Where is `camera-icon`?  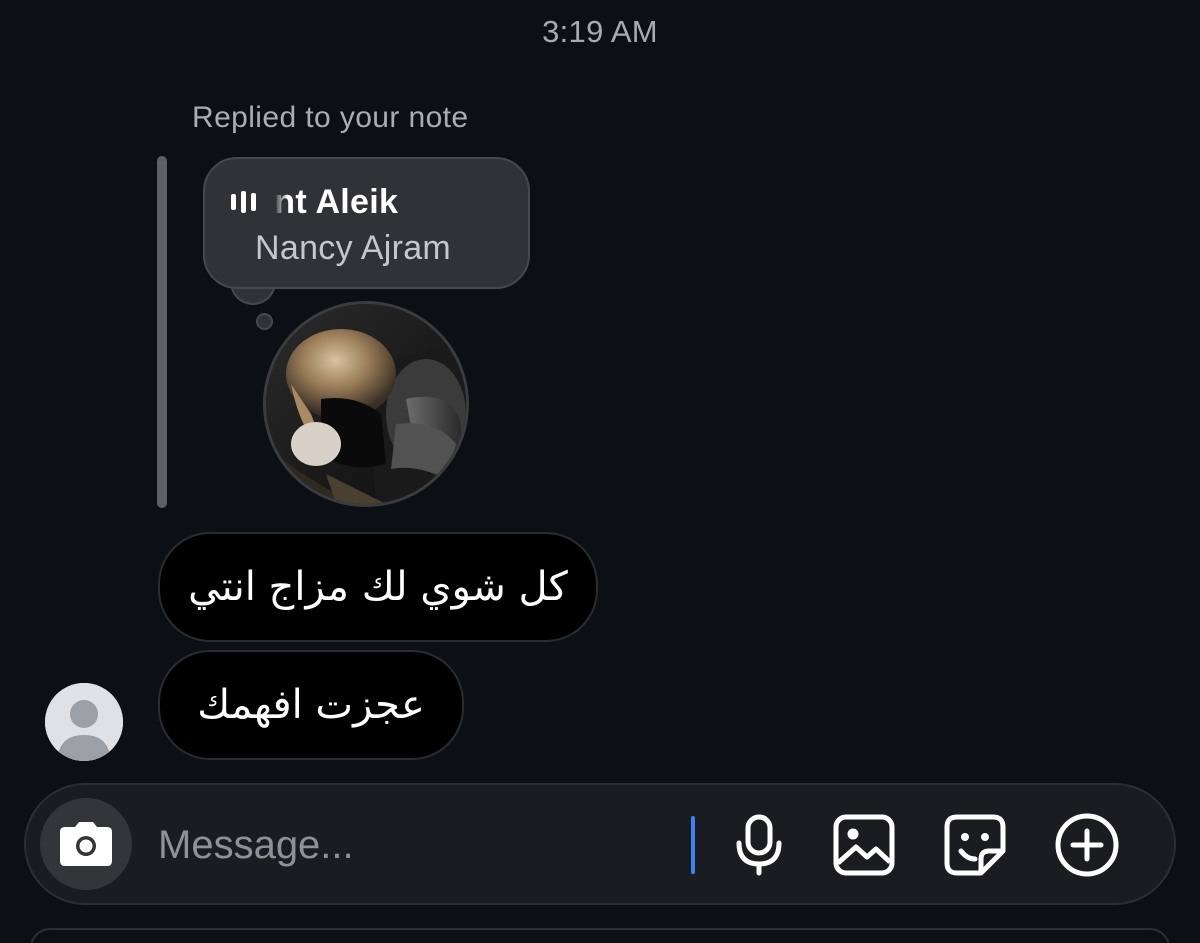
camera-icon is located at coordinates (86, 844).